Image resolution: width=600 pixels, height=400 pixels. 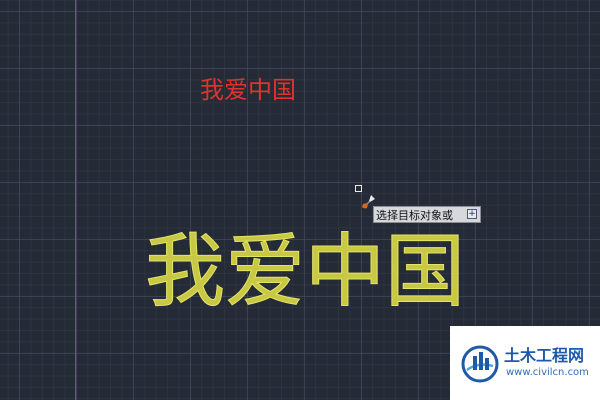 I want to click on site-watermark: 土木工程网 www.civilcn.com, so click(x=525, y=363).